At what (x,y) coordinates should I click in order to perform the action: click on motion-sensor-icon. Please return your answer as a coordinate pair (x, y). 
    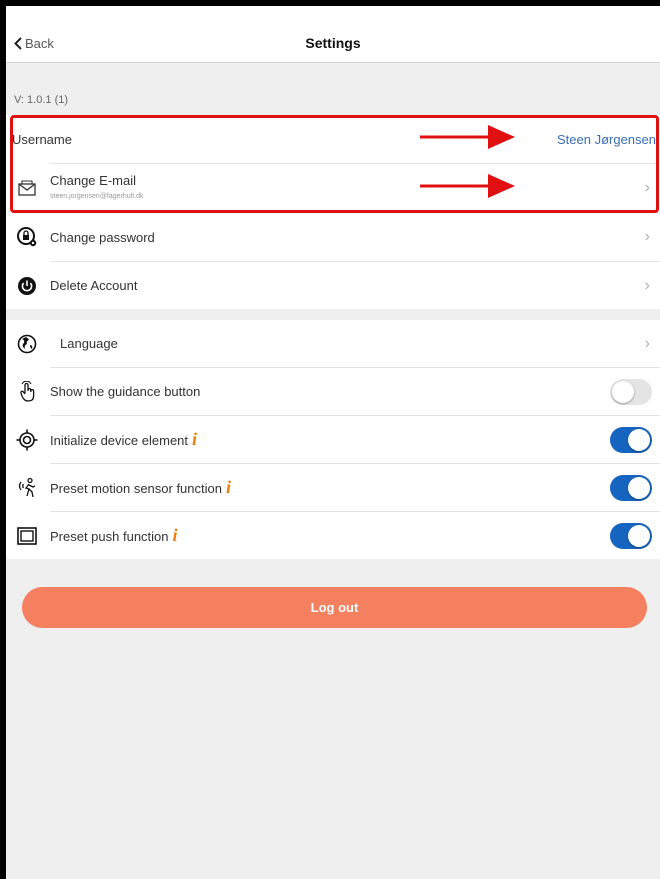
    Looking at the image, I should click on (27, 488).